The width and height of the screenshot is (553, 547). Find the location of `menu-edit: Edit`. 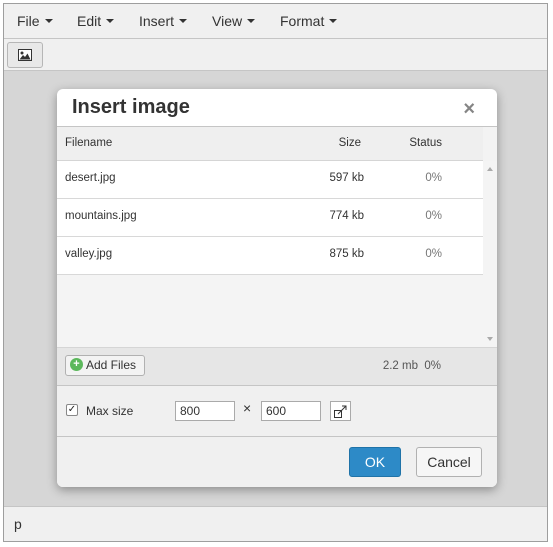

menu-edit: Edit is located at coordinates (96, 21).